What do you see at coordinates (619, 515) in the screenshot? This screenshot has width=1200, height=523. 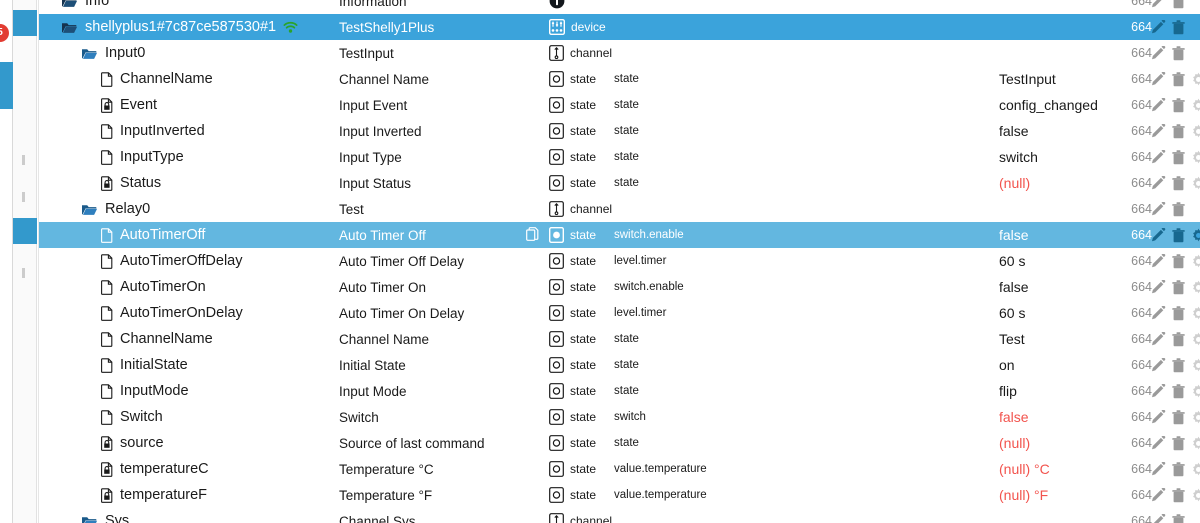 I see `table-row: Sys Channel Sys channel 664` at bounding box center [619, 515].